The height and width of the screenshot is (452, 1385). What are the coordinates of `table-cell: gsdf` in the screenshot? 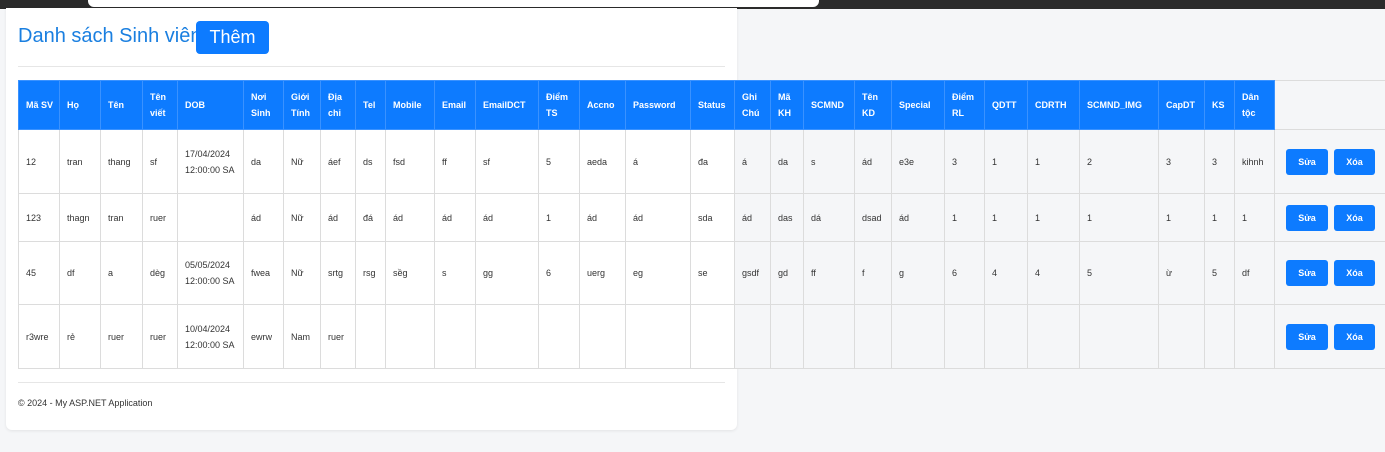 It's located at (752, 273).